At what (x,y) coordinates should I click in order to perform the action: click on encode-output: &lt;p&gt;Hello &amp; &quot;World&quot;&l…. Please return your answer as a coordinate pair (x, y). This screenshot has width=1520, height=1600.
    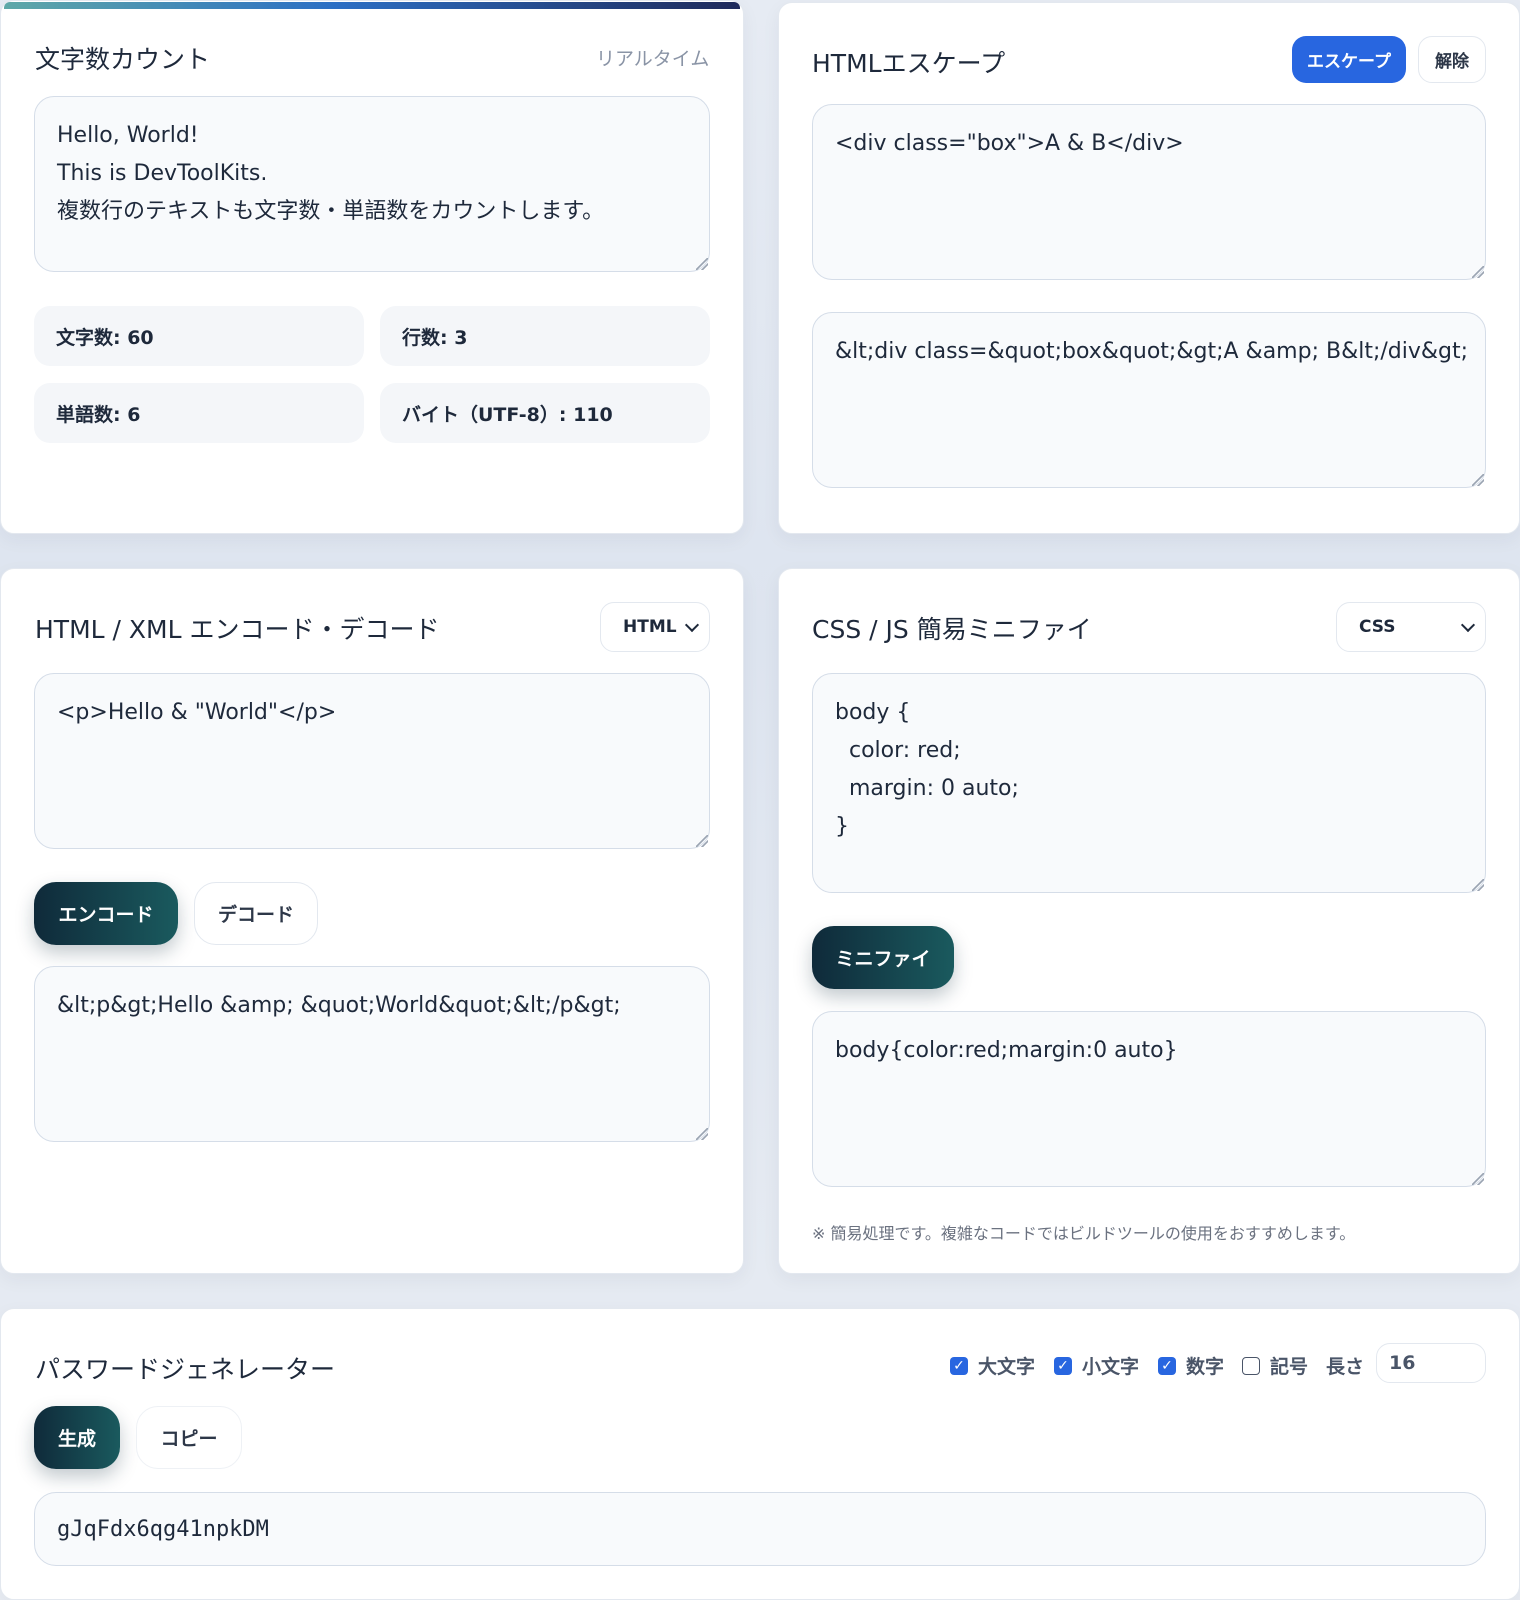
    Looking at the image, I should click on (372, 1054).